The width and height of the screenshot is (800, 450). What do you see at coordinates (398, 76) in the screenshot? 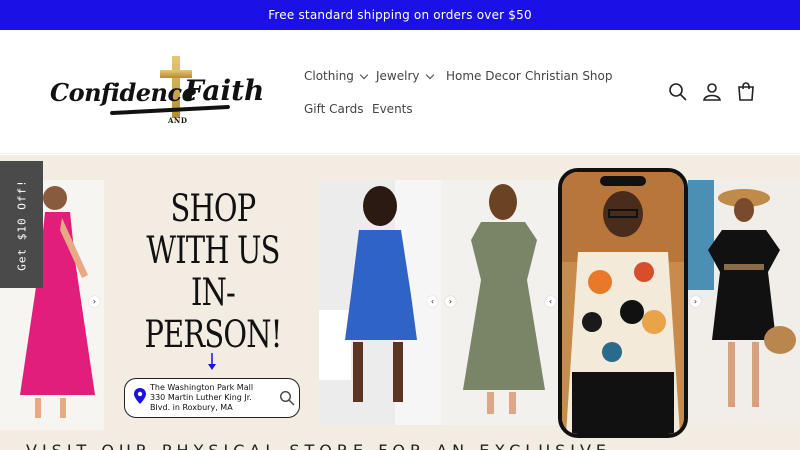
I see `nav-jewelry-label: Jewelry` at bounding box center [398, 76].